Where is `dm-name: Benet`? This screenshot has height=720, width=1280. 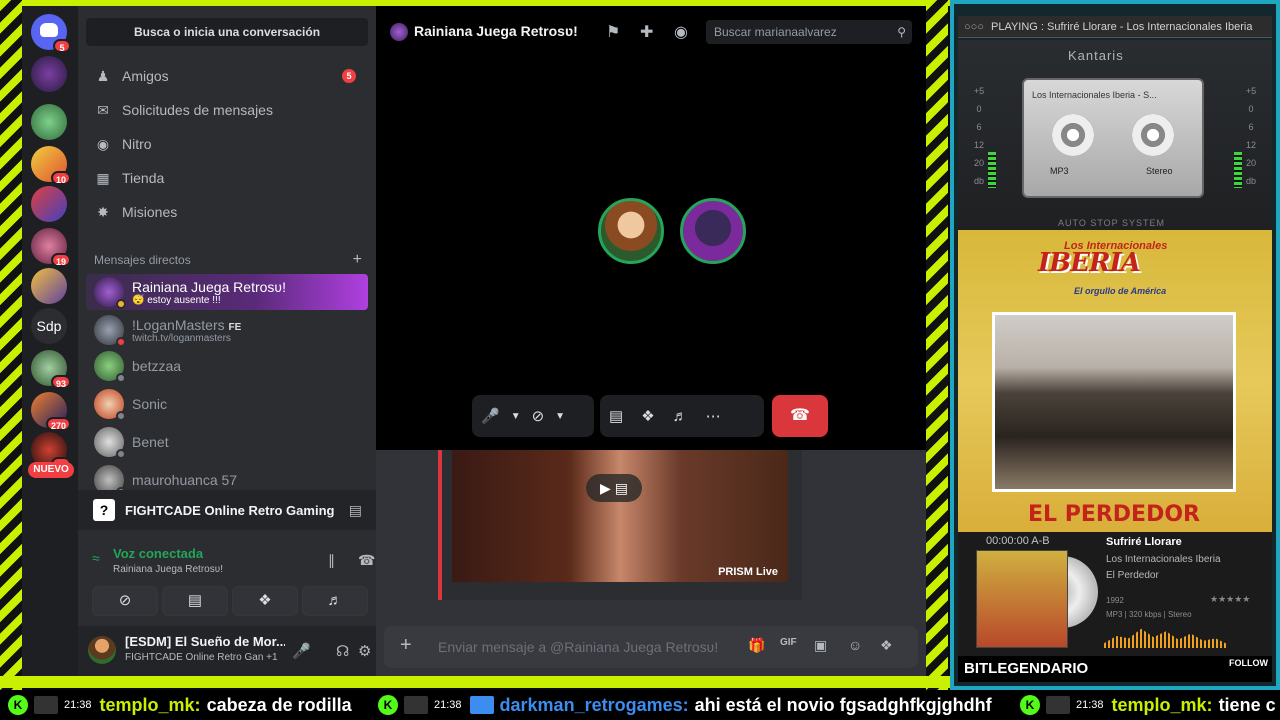
dm-name: Benet is located at coordinates (150, 442).